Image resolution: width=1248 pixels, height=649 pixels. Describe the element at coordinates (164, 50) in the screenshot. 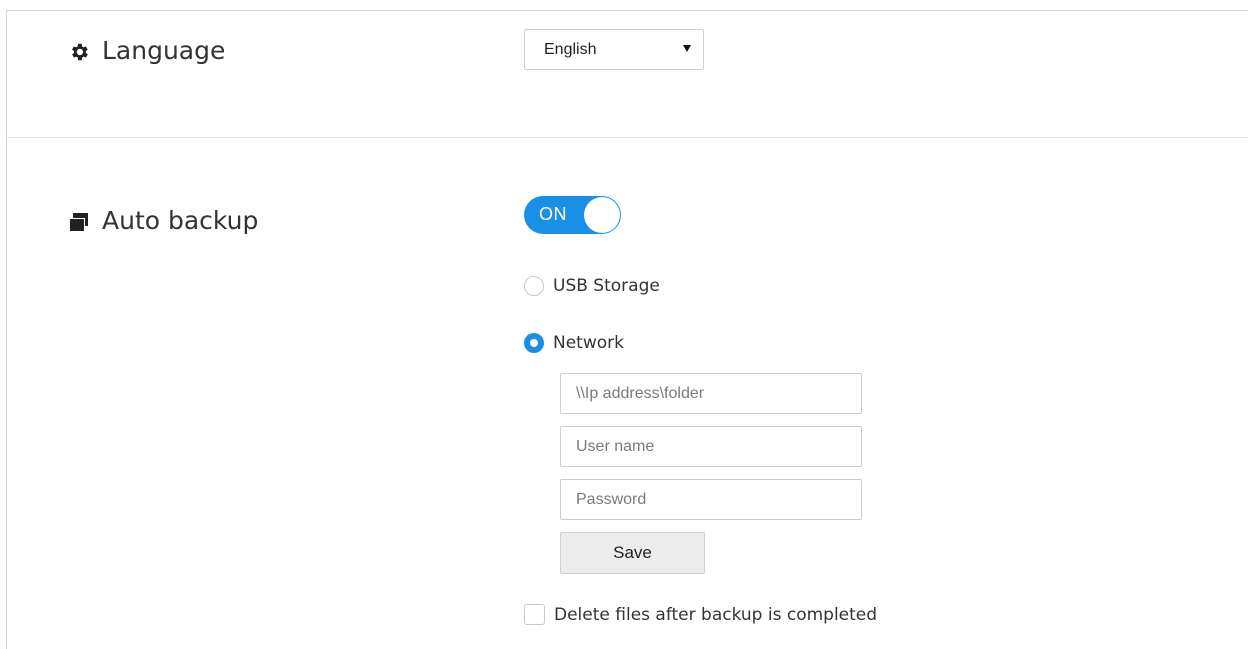

I see `language-title: Language` at that location.